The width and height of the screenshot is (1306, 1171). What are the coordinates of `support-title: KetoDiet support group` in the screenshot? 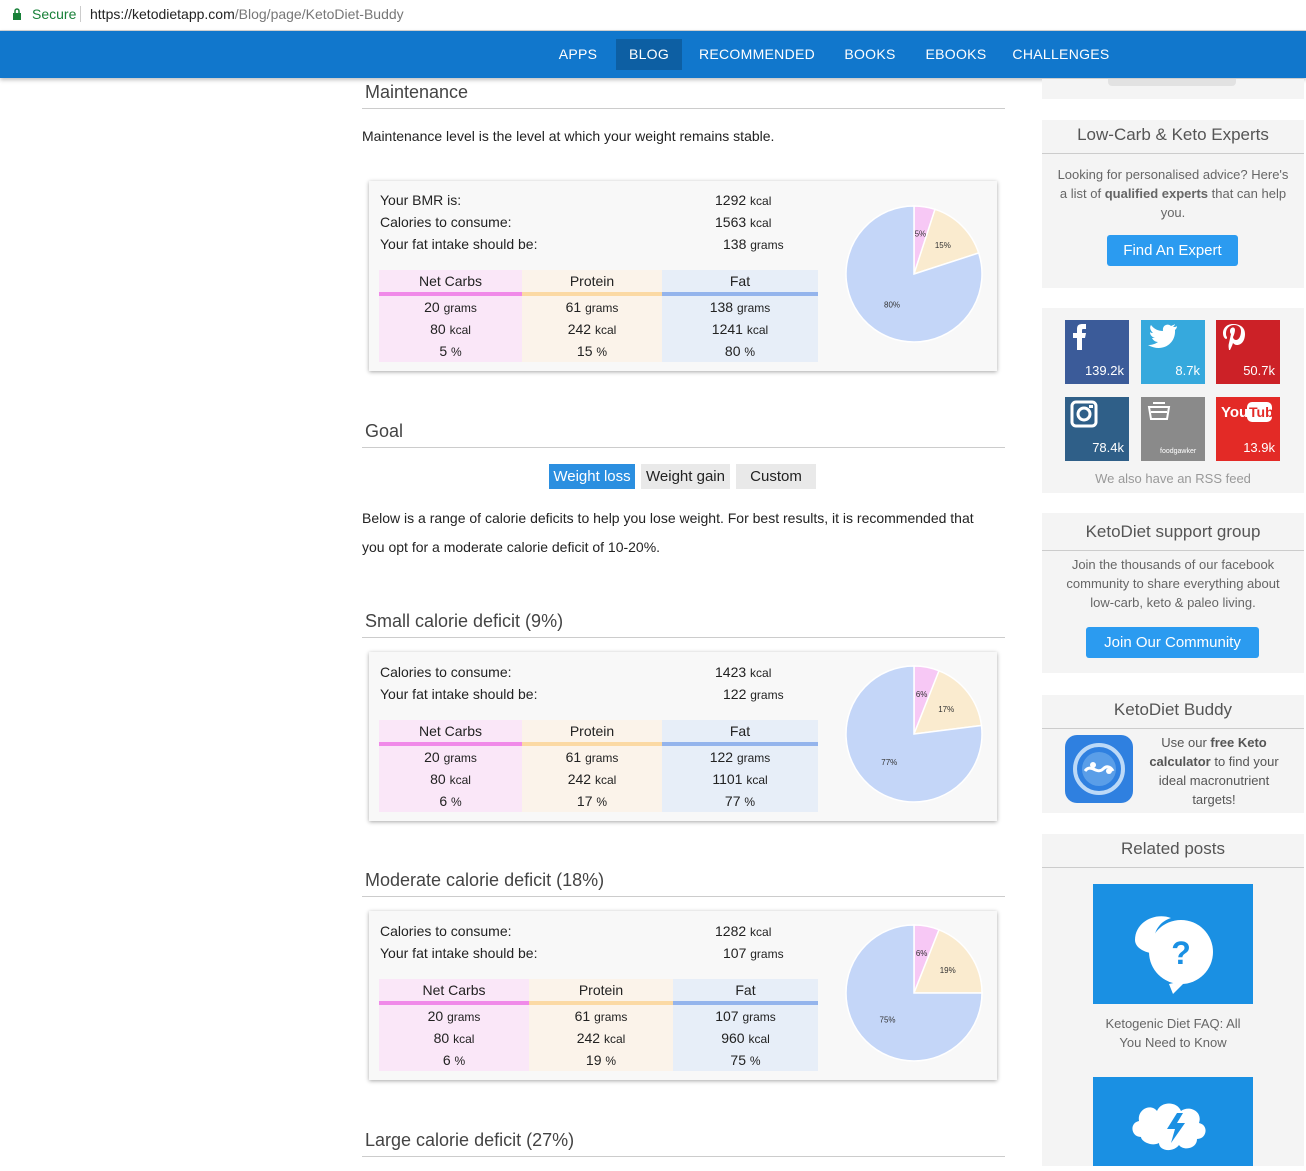 It's located at (1173, 536).